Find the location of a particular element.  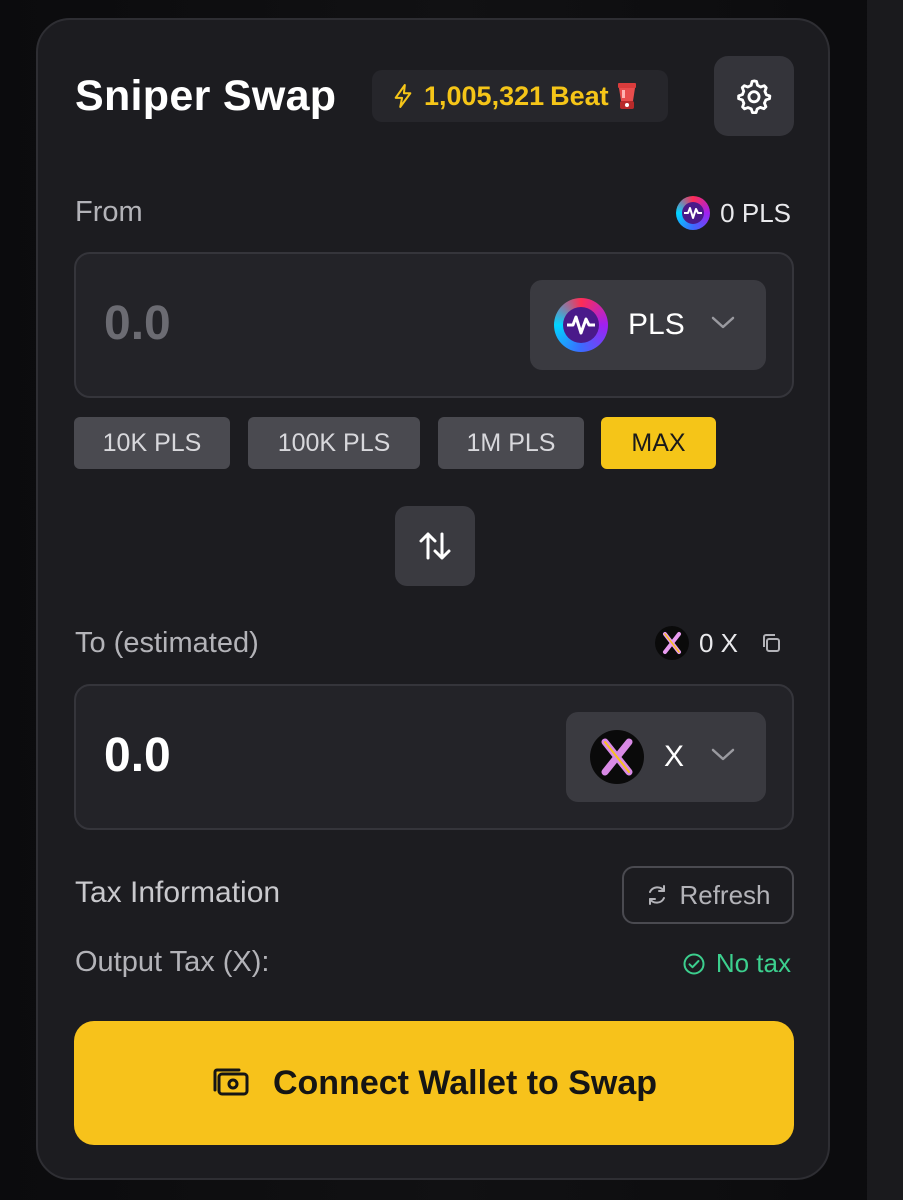

output-tax-label: Output Tax (X): is located at coordinates (172, 962).